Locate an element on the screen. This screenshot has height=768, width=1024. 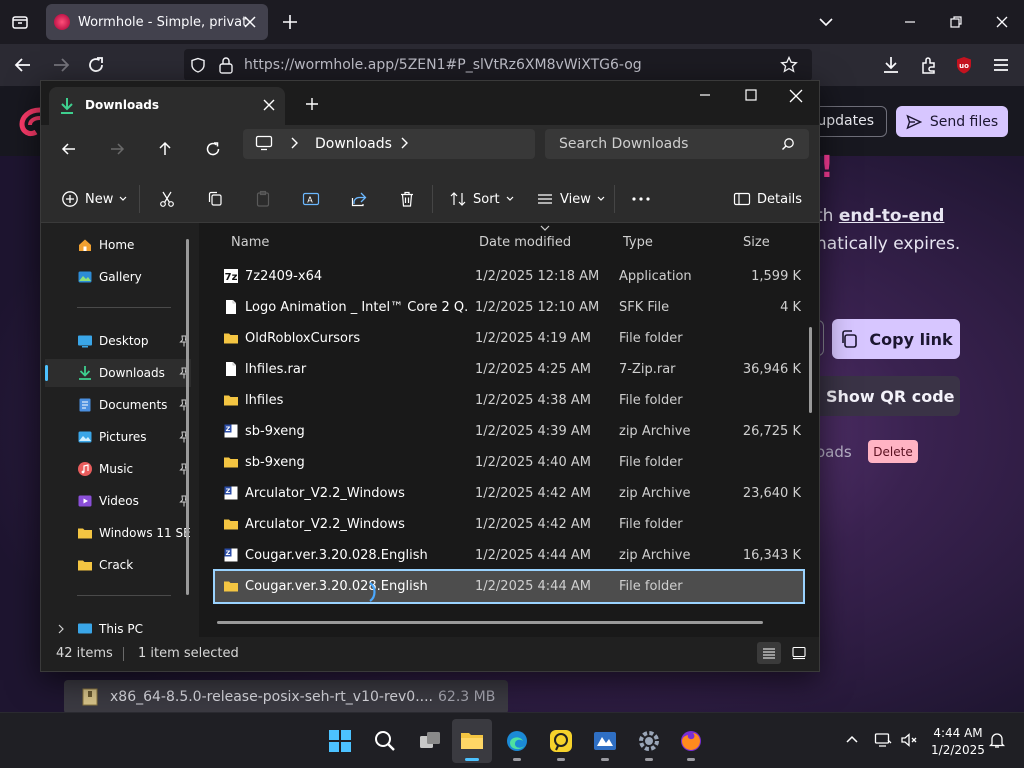
large-icons-view-icon is located at coordinates (799, 653).